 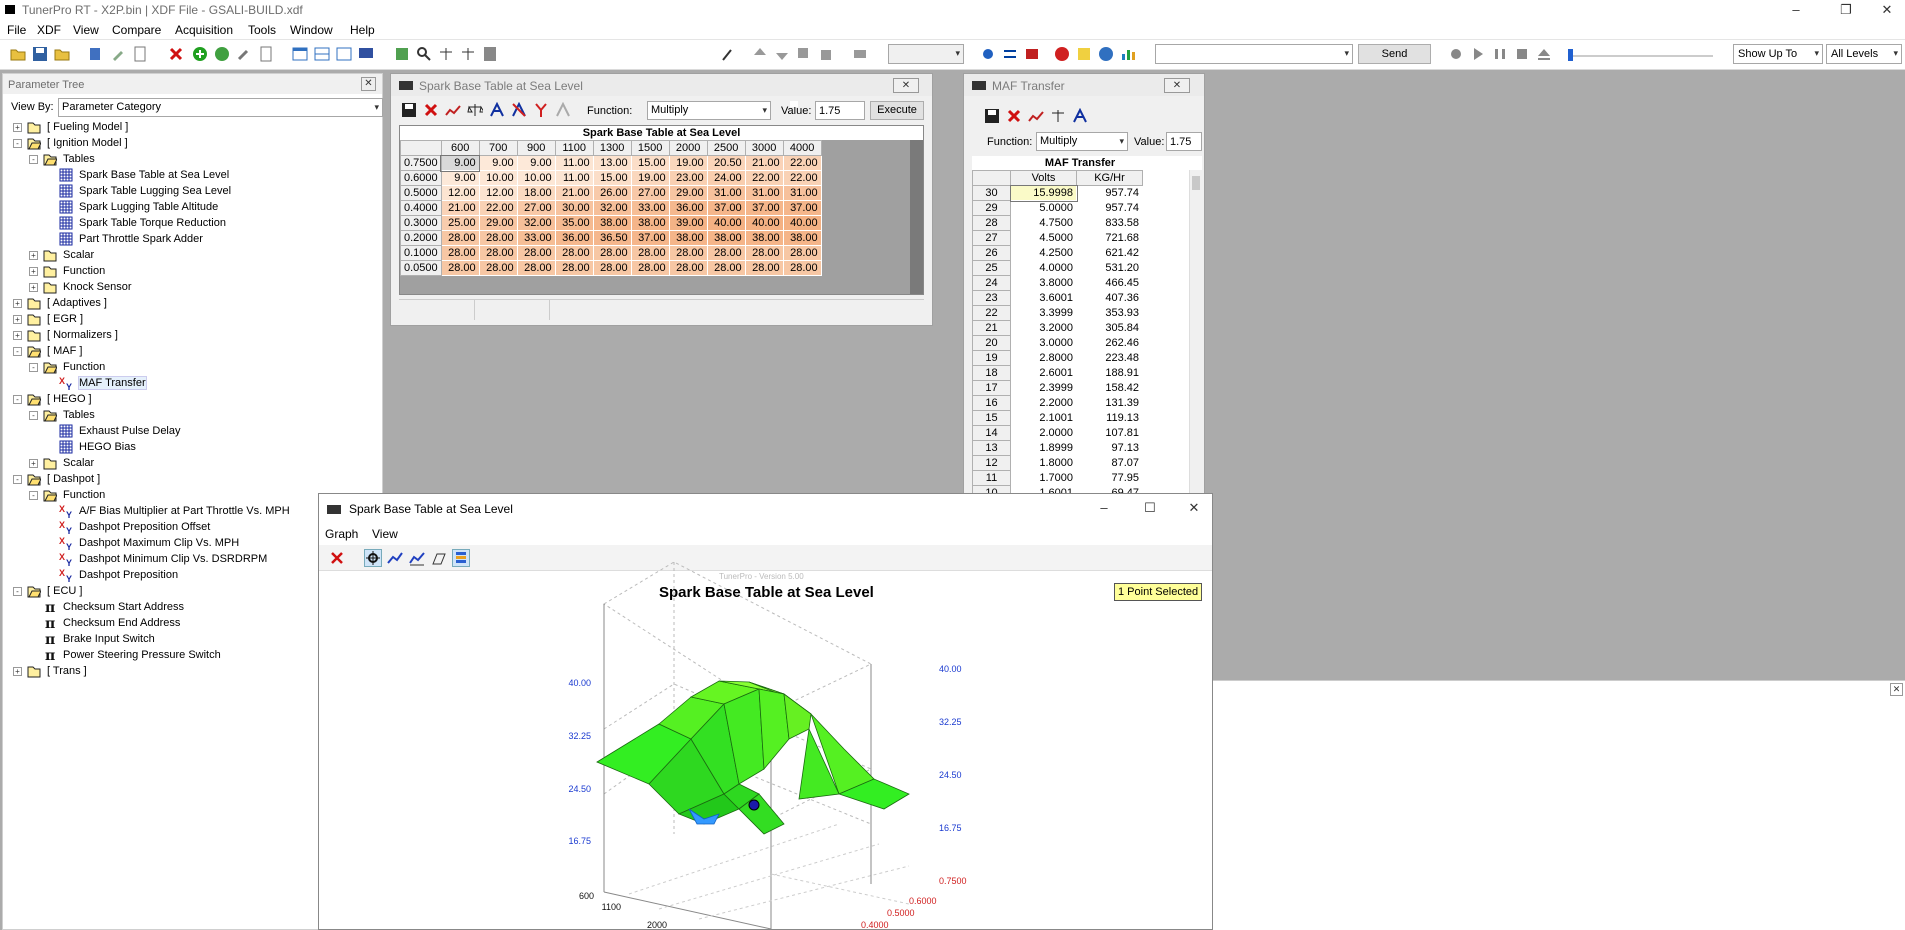 I want to click on table-cell: 107.81, so click(x=1109, y=433).